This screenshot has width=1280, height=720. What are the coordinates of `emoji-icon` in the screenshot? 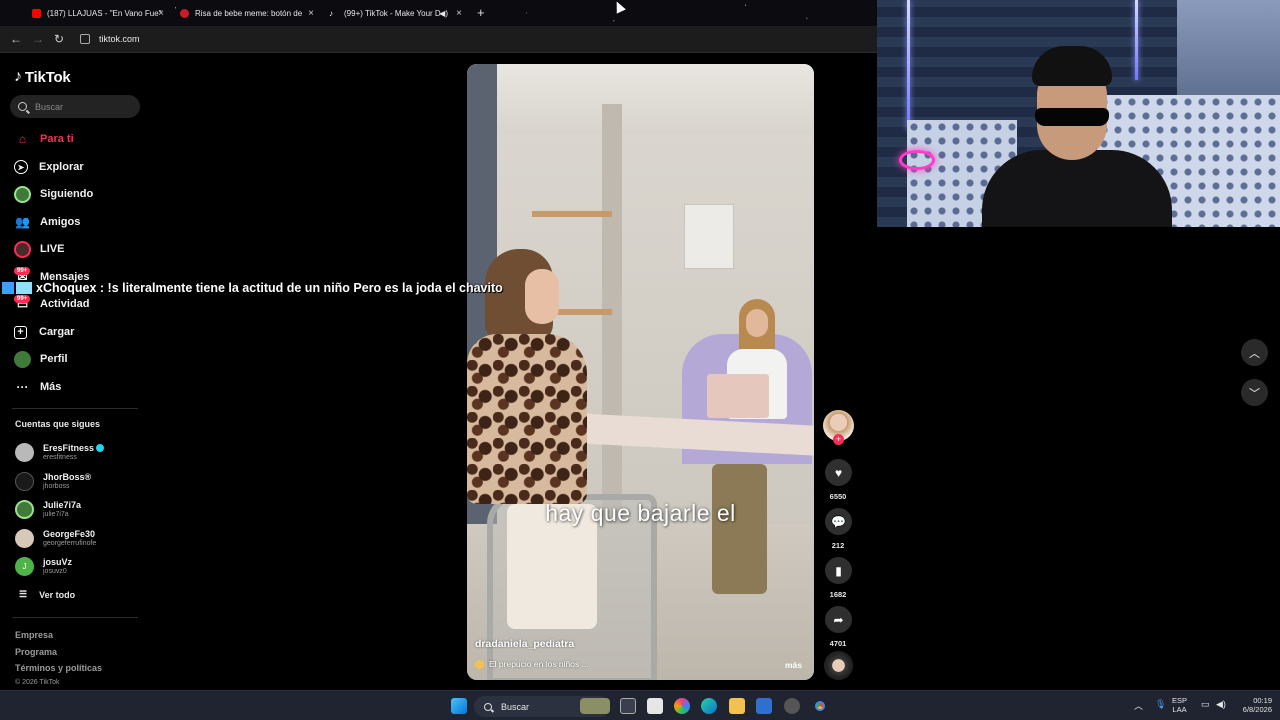 It's located at (479, 664).